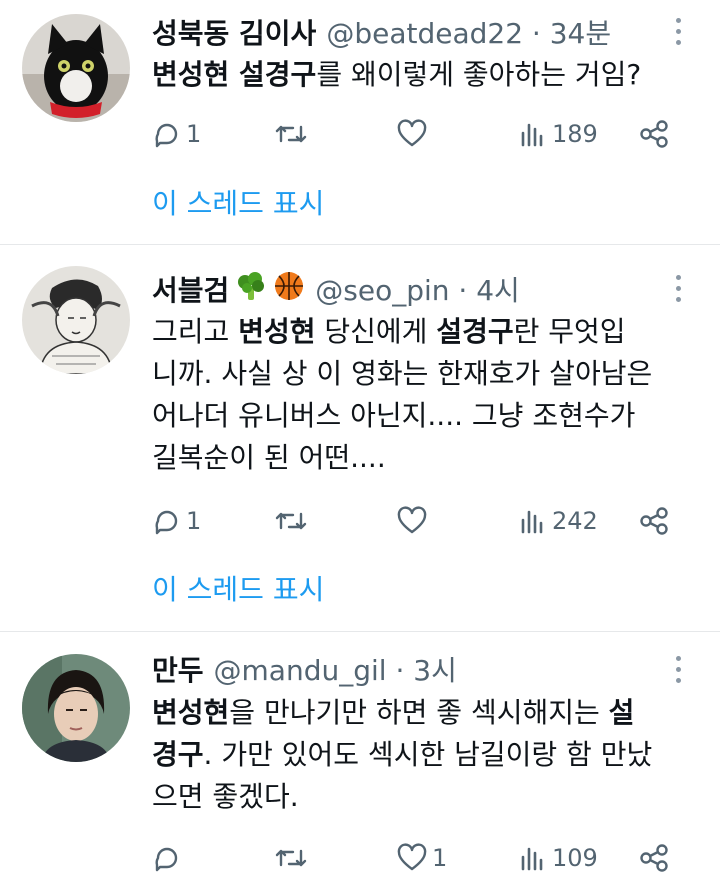 Image resolution: width=720 pixels, height=885 pixels. I want to click on text-line: 변성현을 만나기만 하면 좋 섹시해지는 설, so click(422, 713).